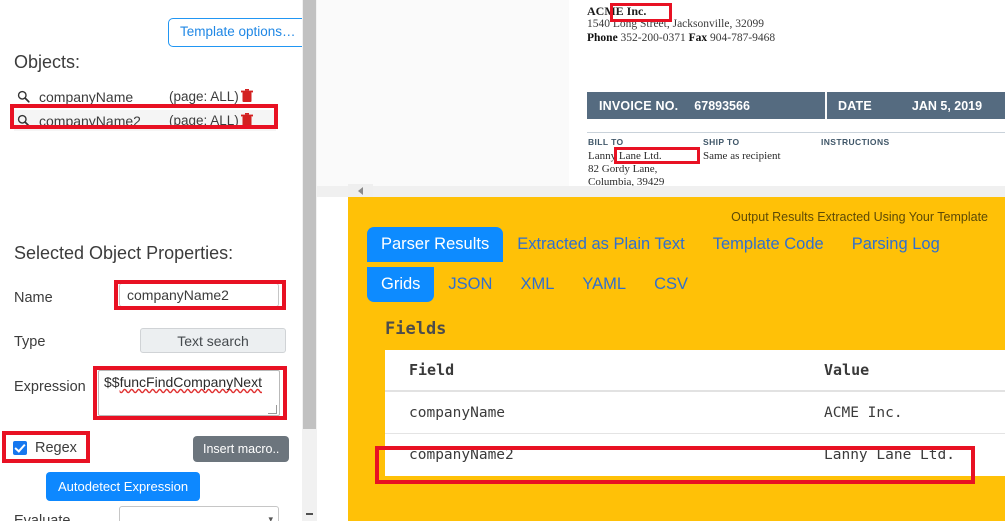 The image size is (1005, 521). What do you see at coordinates (625, 156) in the screenshot?
I see `bill-to-company: Lanny Lane Ltd.` at bounding box center [625, 156].